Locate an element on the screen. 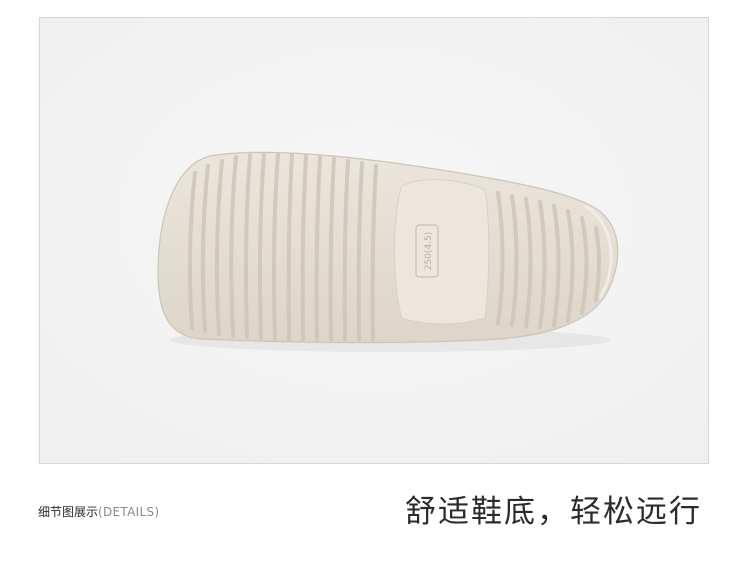 This screenshot has height=585, width=750. details-caption: 细节图展示(DETAILS) is located at coordinates (98, 512).